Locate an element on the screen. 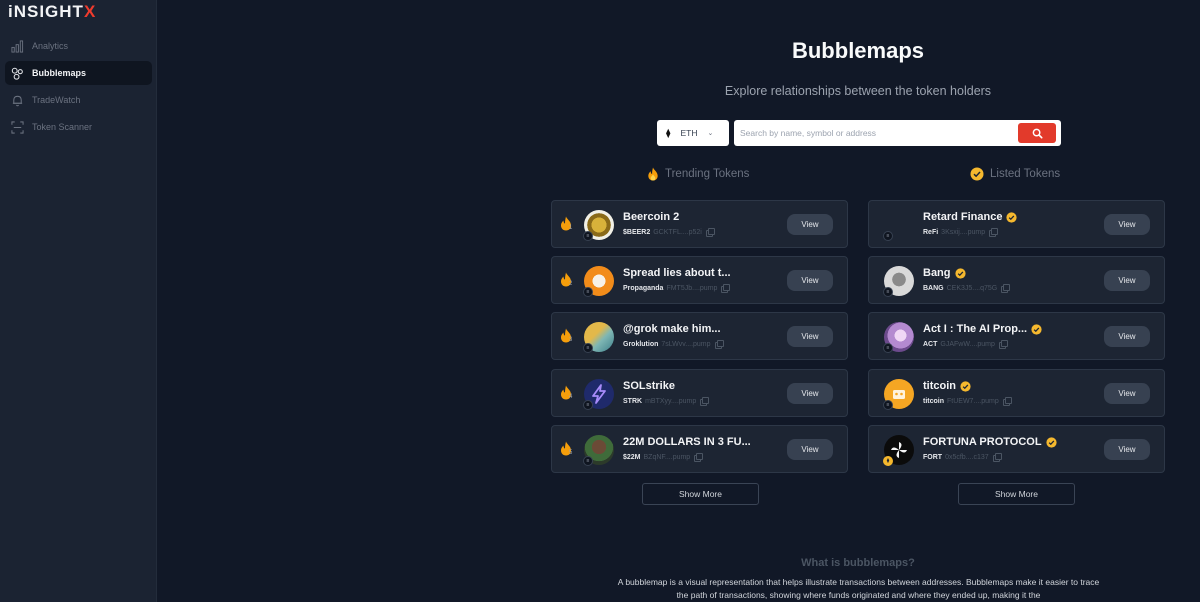  listed-token-card: ≡ Bang BANG CEK3J5....q75G View is located at coordinates (1016, 280).